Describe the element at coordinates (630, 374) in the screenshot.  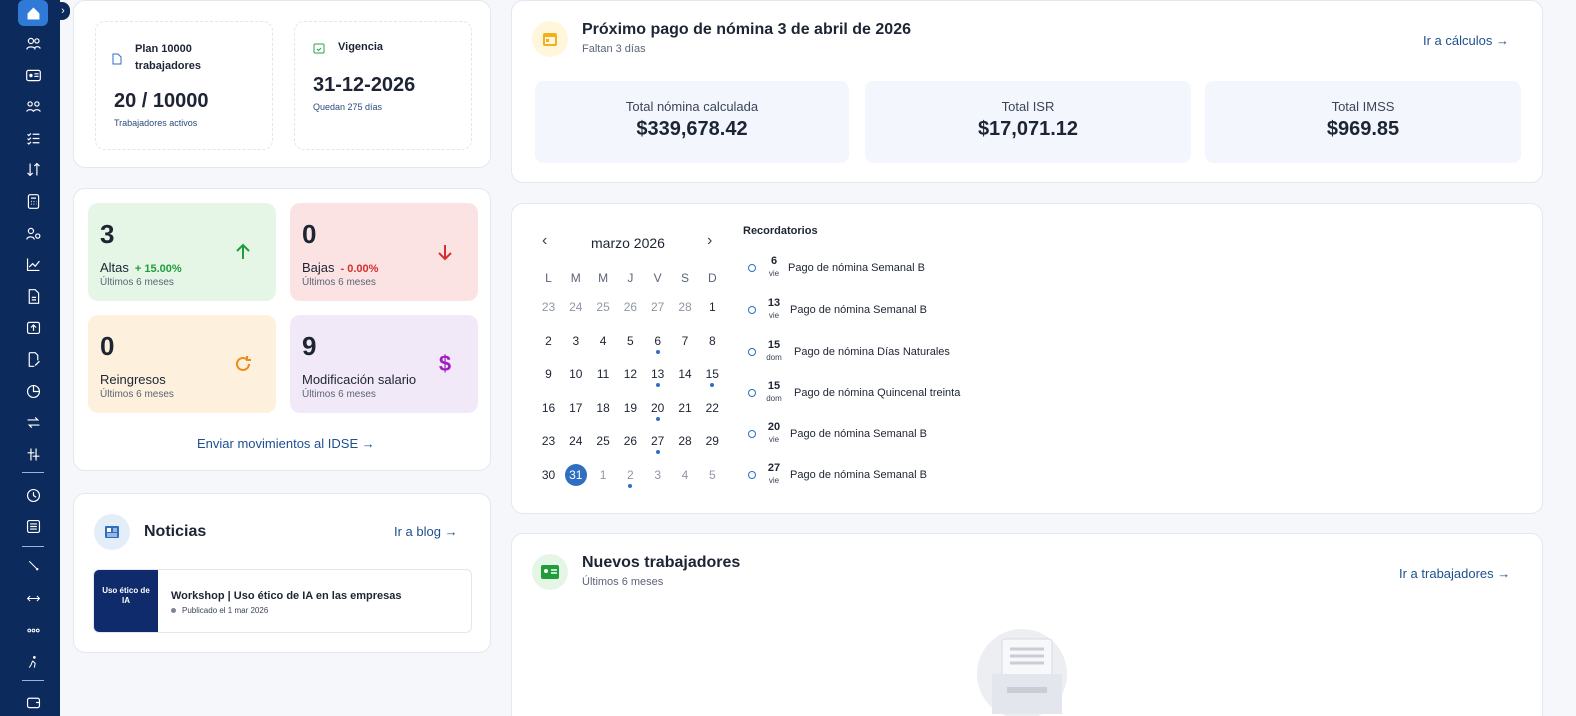
I see `calendar-day: 12` at that location.